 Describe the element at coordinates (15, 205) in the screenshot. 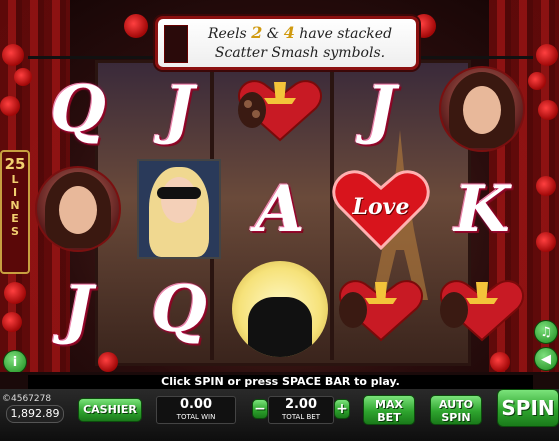

I see `lines-letter: N` at that location.